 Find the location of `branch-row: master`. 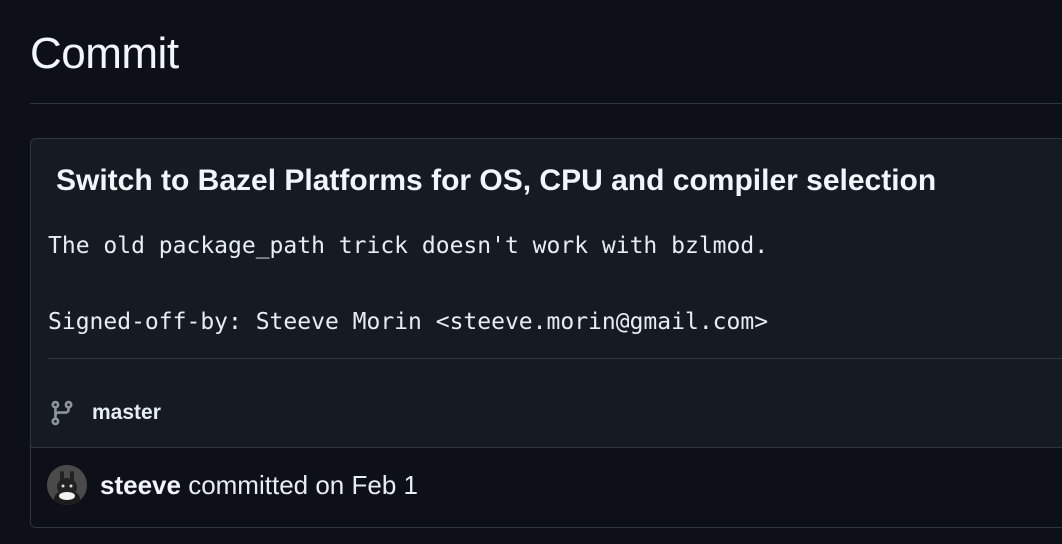

branch-row: master is located at coordinates (104, 413).